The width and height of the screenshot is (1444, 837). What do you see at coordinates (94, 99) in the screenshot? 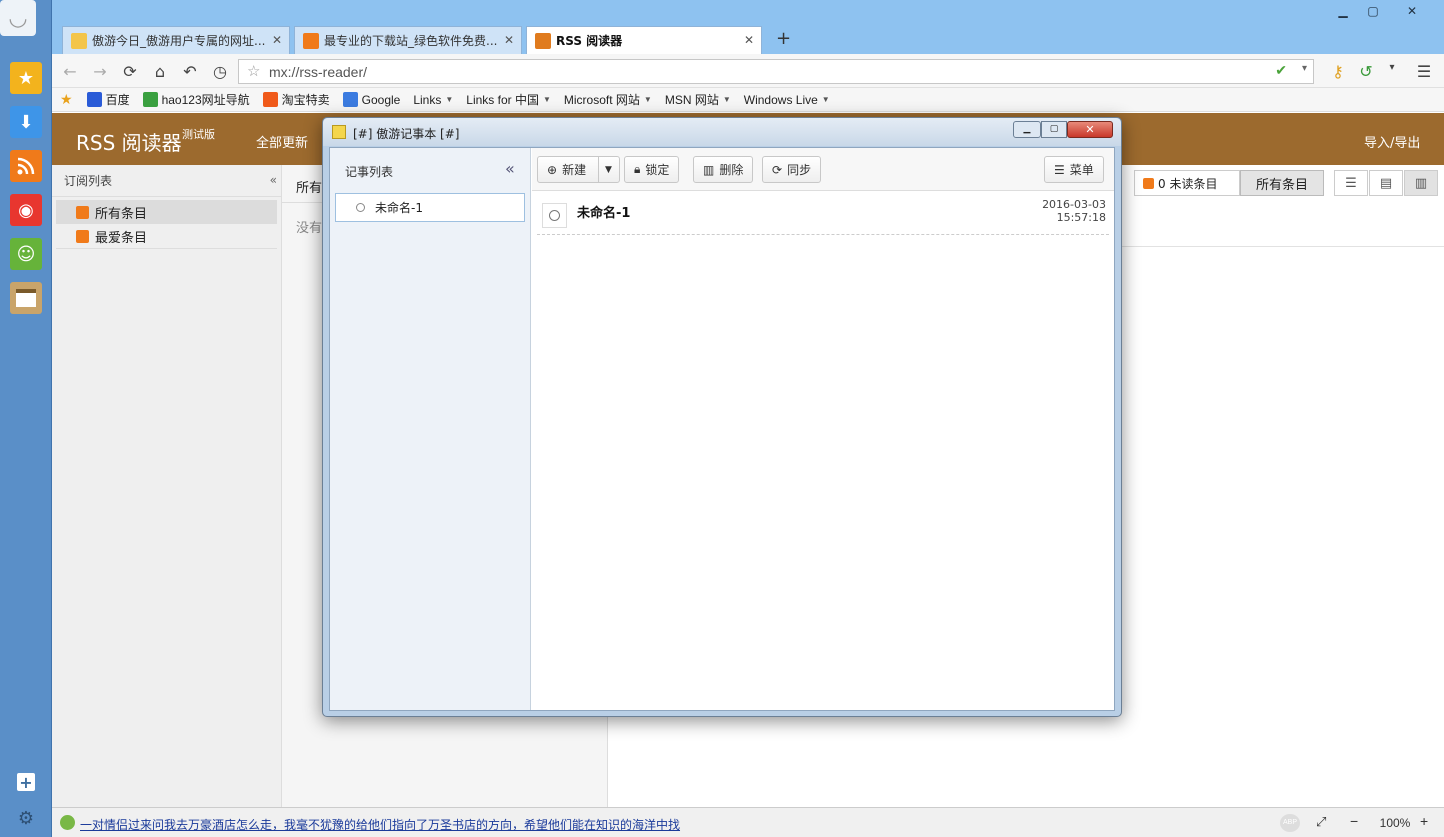
I see `baidu-icon` at bounding box center [94, 99].